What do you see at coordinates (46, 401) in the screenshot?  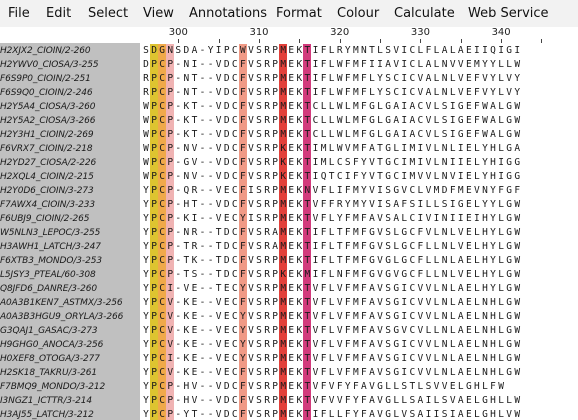 I see `sequence-name: I3NGZ1_ICTTR/3-214` at bounding box center [46, 401].